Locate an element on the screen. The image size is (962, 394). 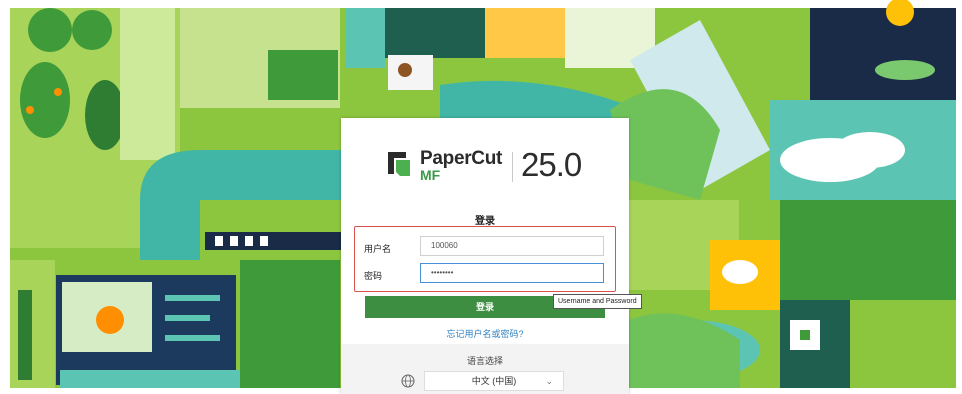
username-label: 用户名 is located at coordinates (378, 249).